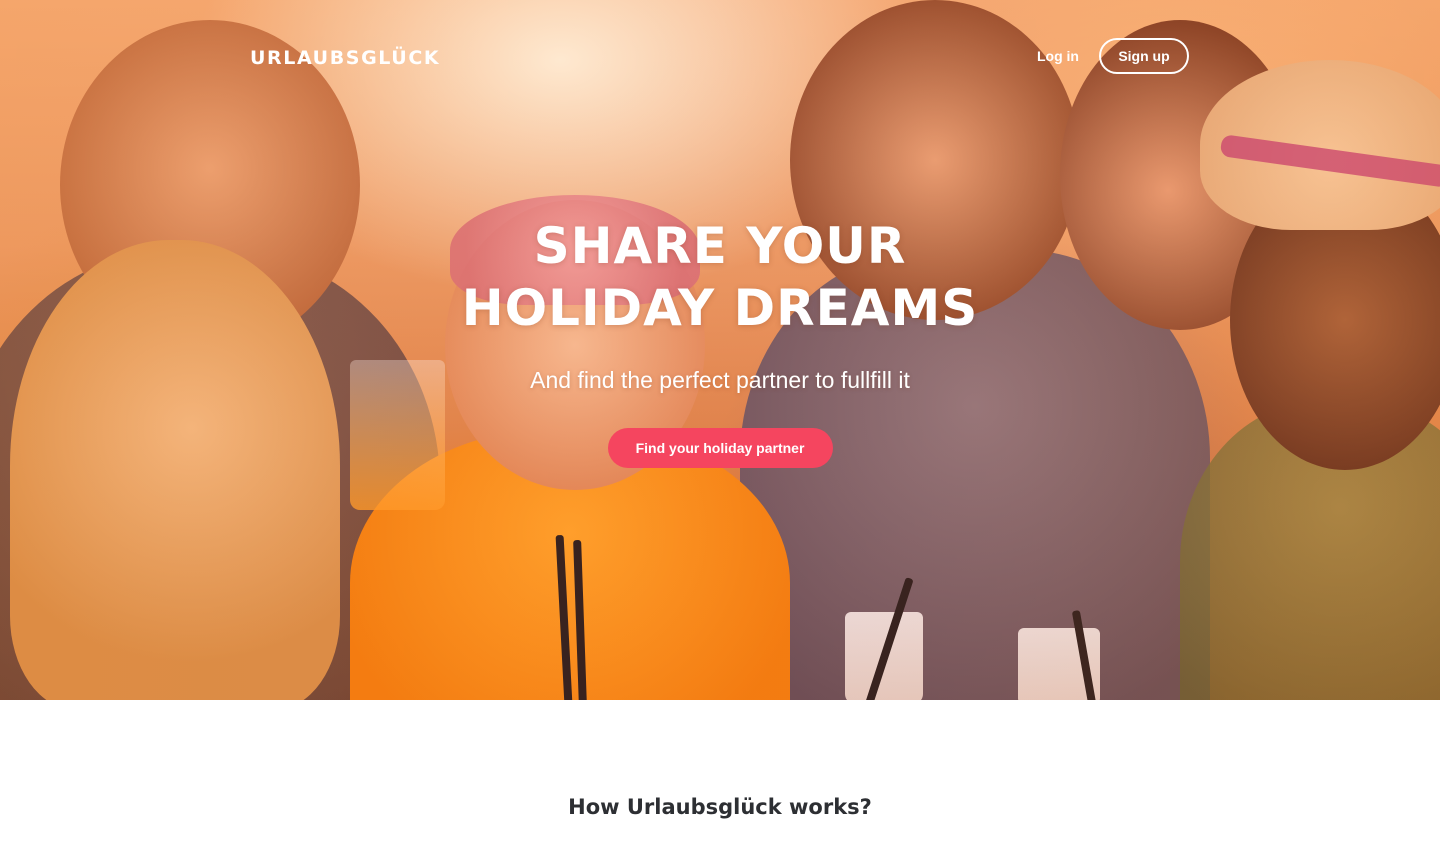 The width and height of the screenshot is (1440, 845). I want to click on hero-headline-line-2: HOLIDAY DREAMS, so click(720, 308).